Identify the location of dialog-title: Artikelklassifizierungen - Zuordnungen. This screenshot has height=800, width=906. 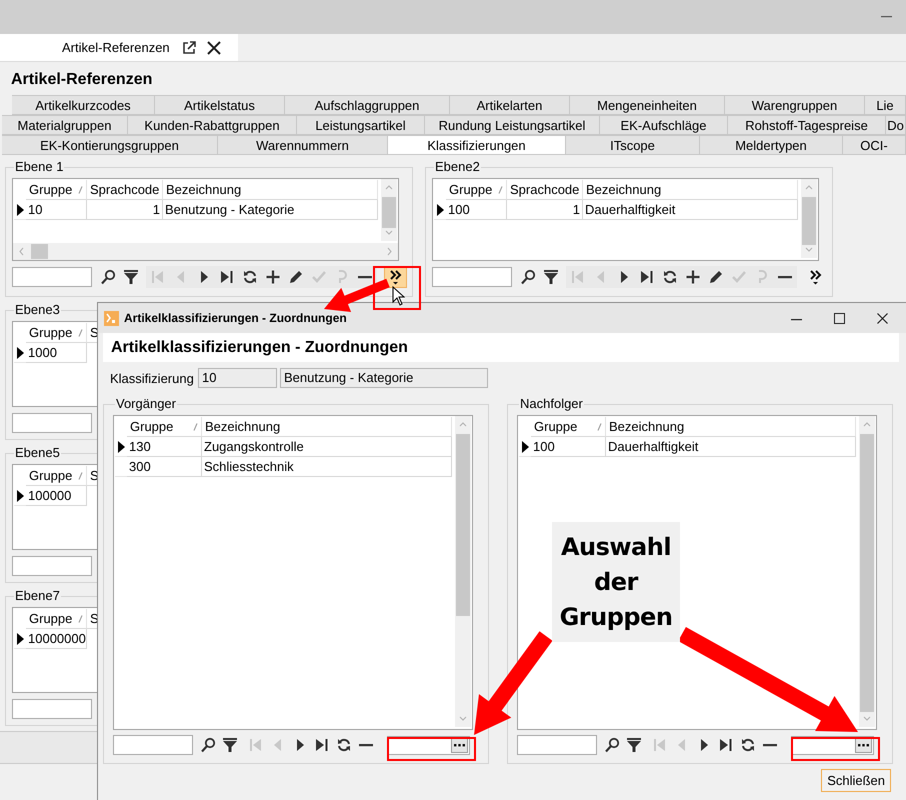
(236, 318).